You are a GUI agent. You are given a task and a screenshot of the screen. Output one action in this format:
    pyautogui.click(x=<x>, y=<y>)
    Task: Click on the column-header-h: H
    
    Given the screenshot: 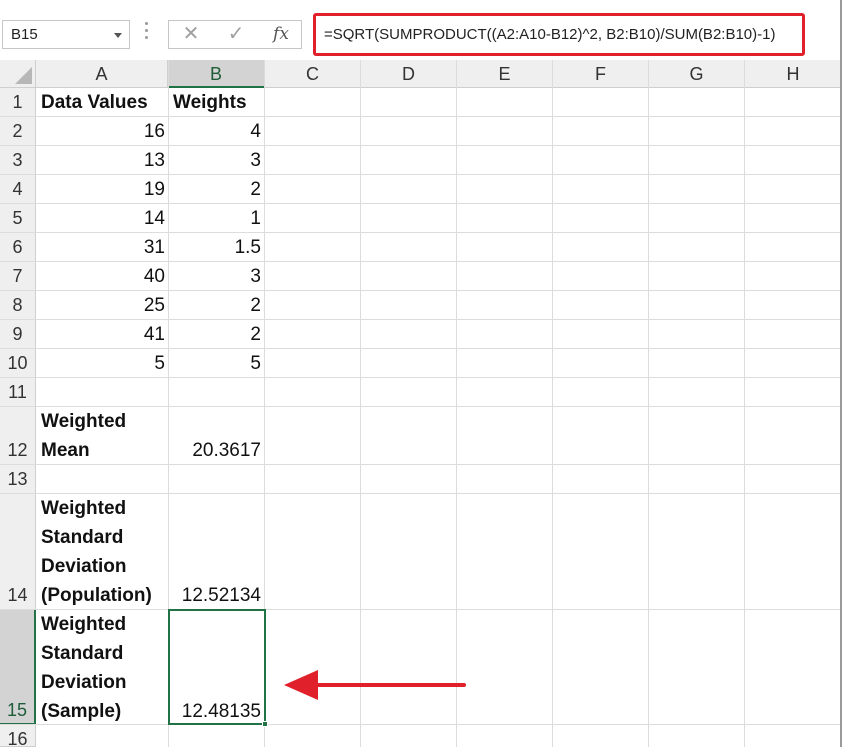 What is the action you would take?
    pyautogui.click(x=793, y=74)
    